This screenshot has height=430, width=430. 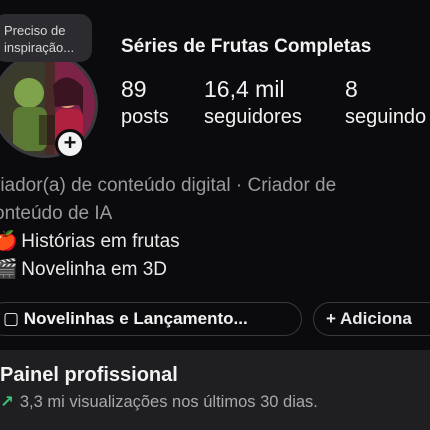 I want to click on following-stat: 8 seguindo, so click(x=385, y=103).